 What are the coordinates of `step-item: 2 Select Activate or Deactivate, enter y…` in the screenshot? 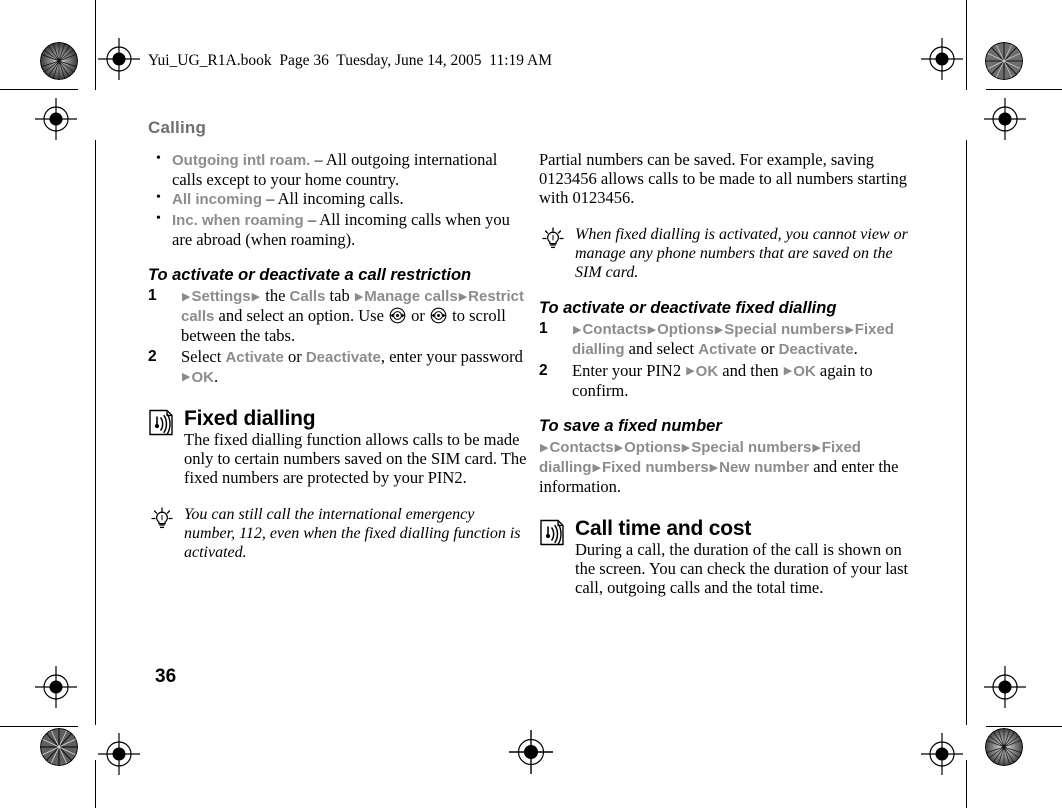 It's located at (338, 367).